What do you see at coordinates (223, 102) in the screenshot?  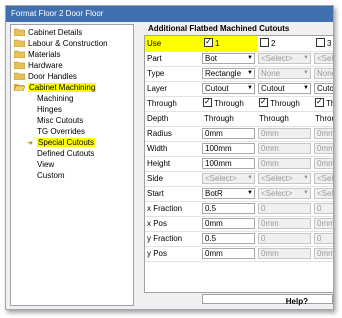 I see `through-checkbox-1: Through` at bounding box center [223, 102].